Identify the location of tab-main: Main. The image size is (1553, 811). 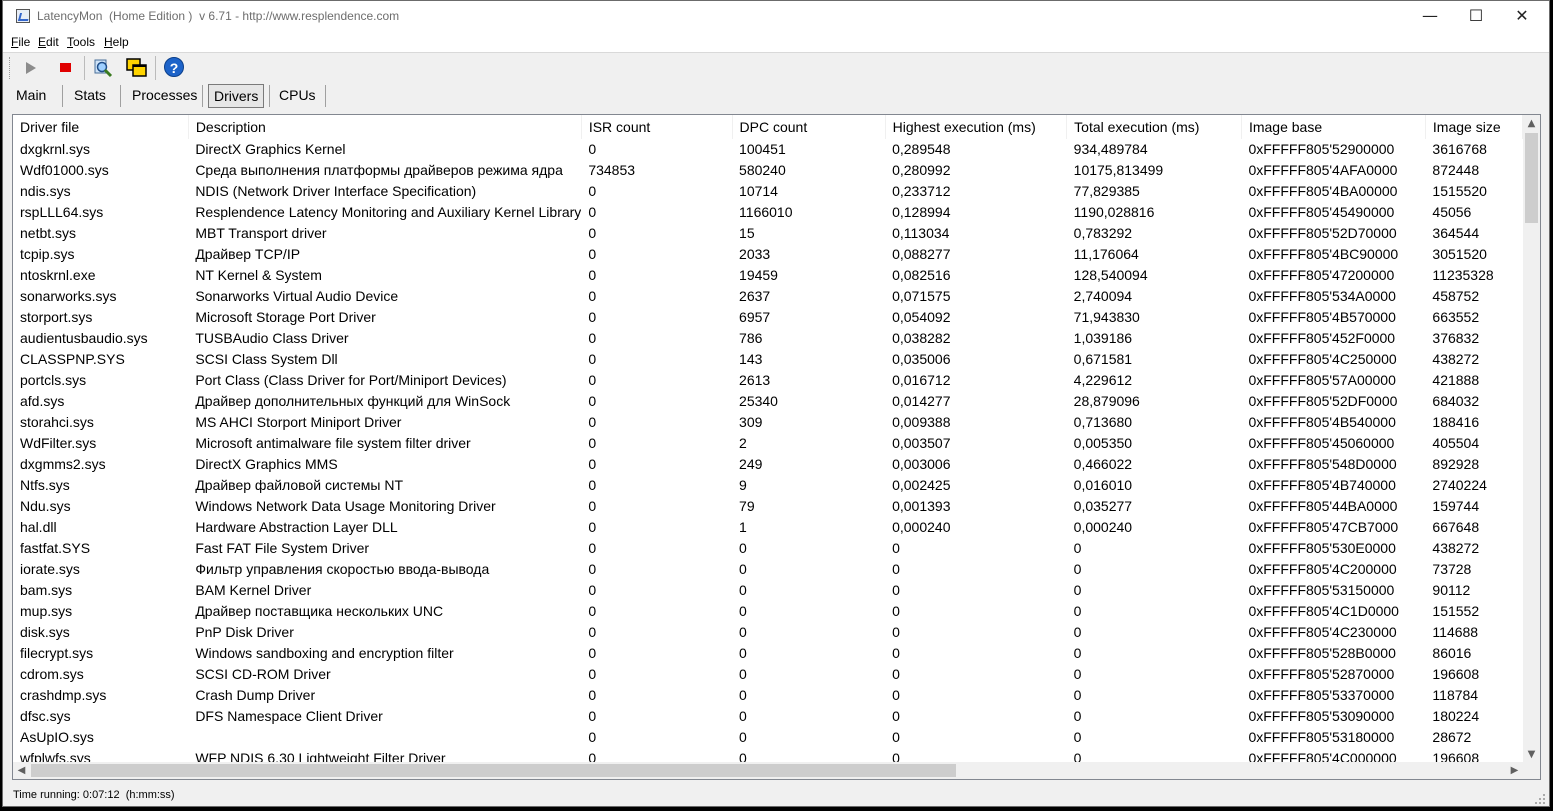
(31, 96).